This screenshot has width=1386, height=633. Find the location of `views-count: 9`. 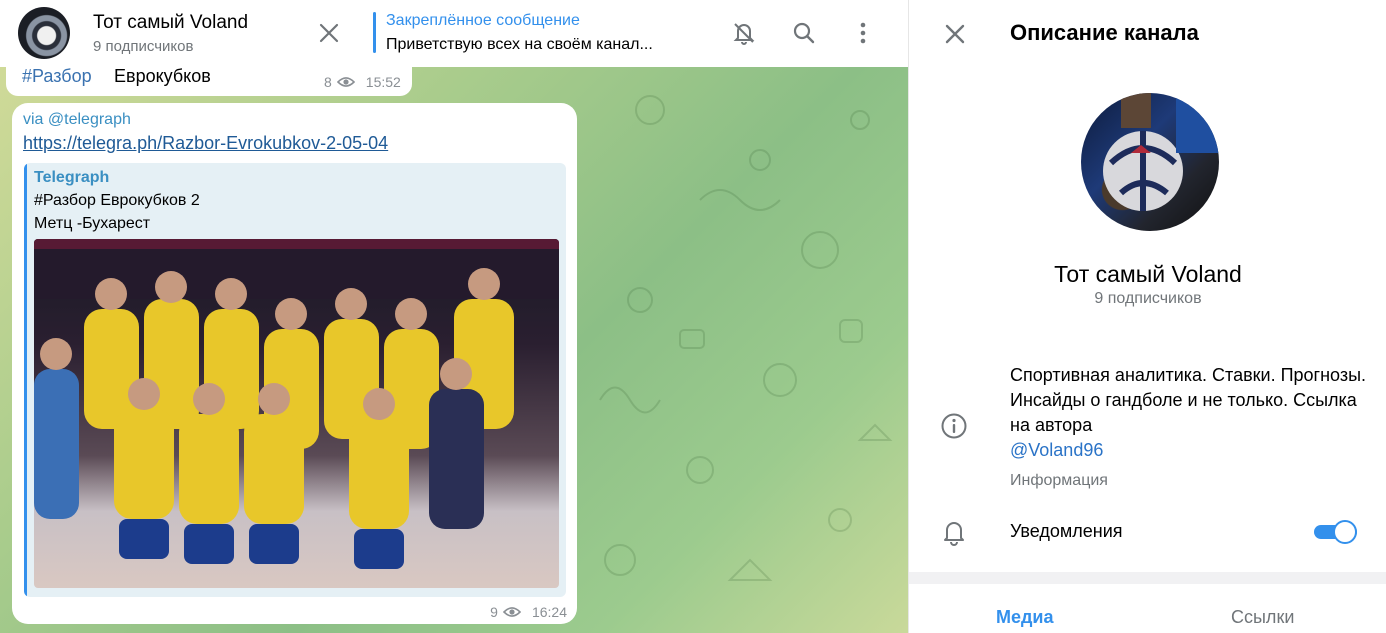

views-count: 9 is located at coordinates (494, 612).